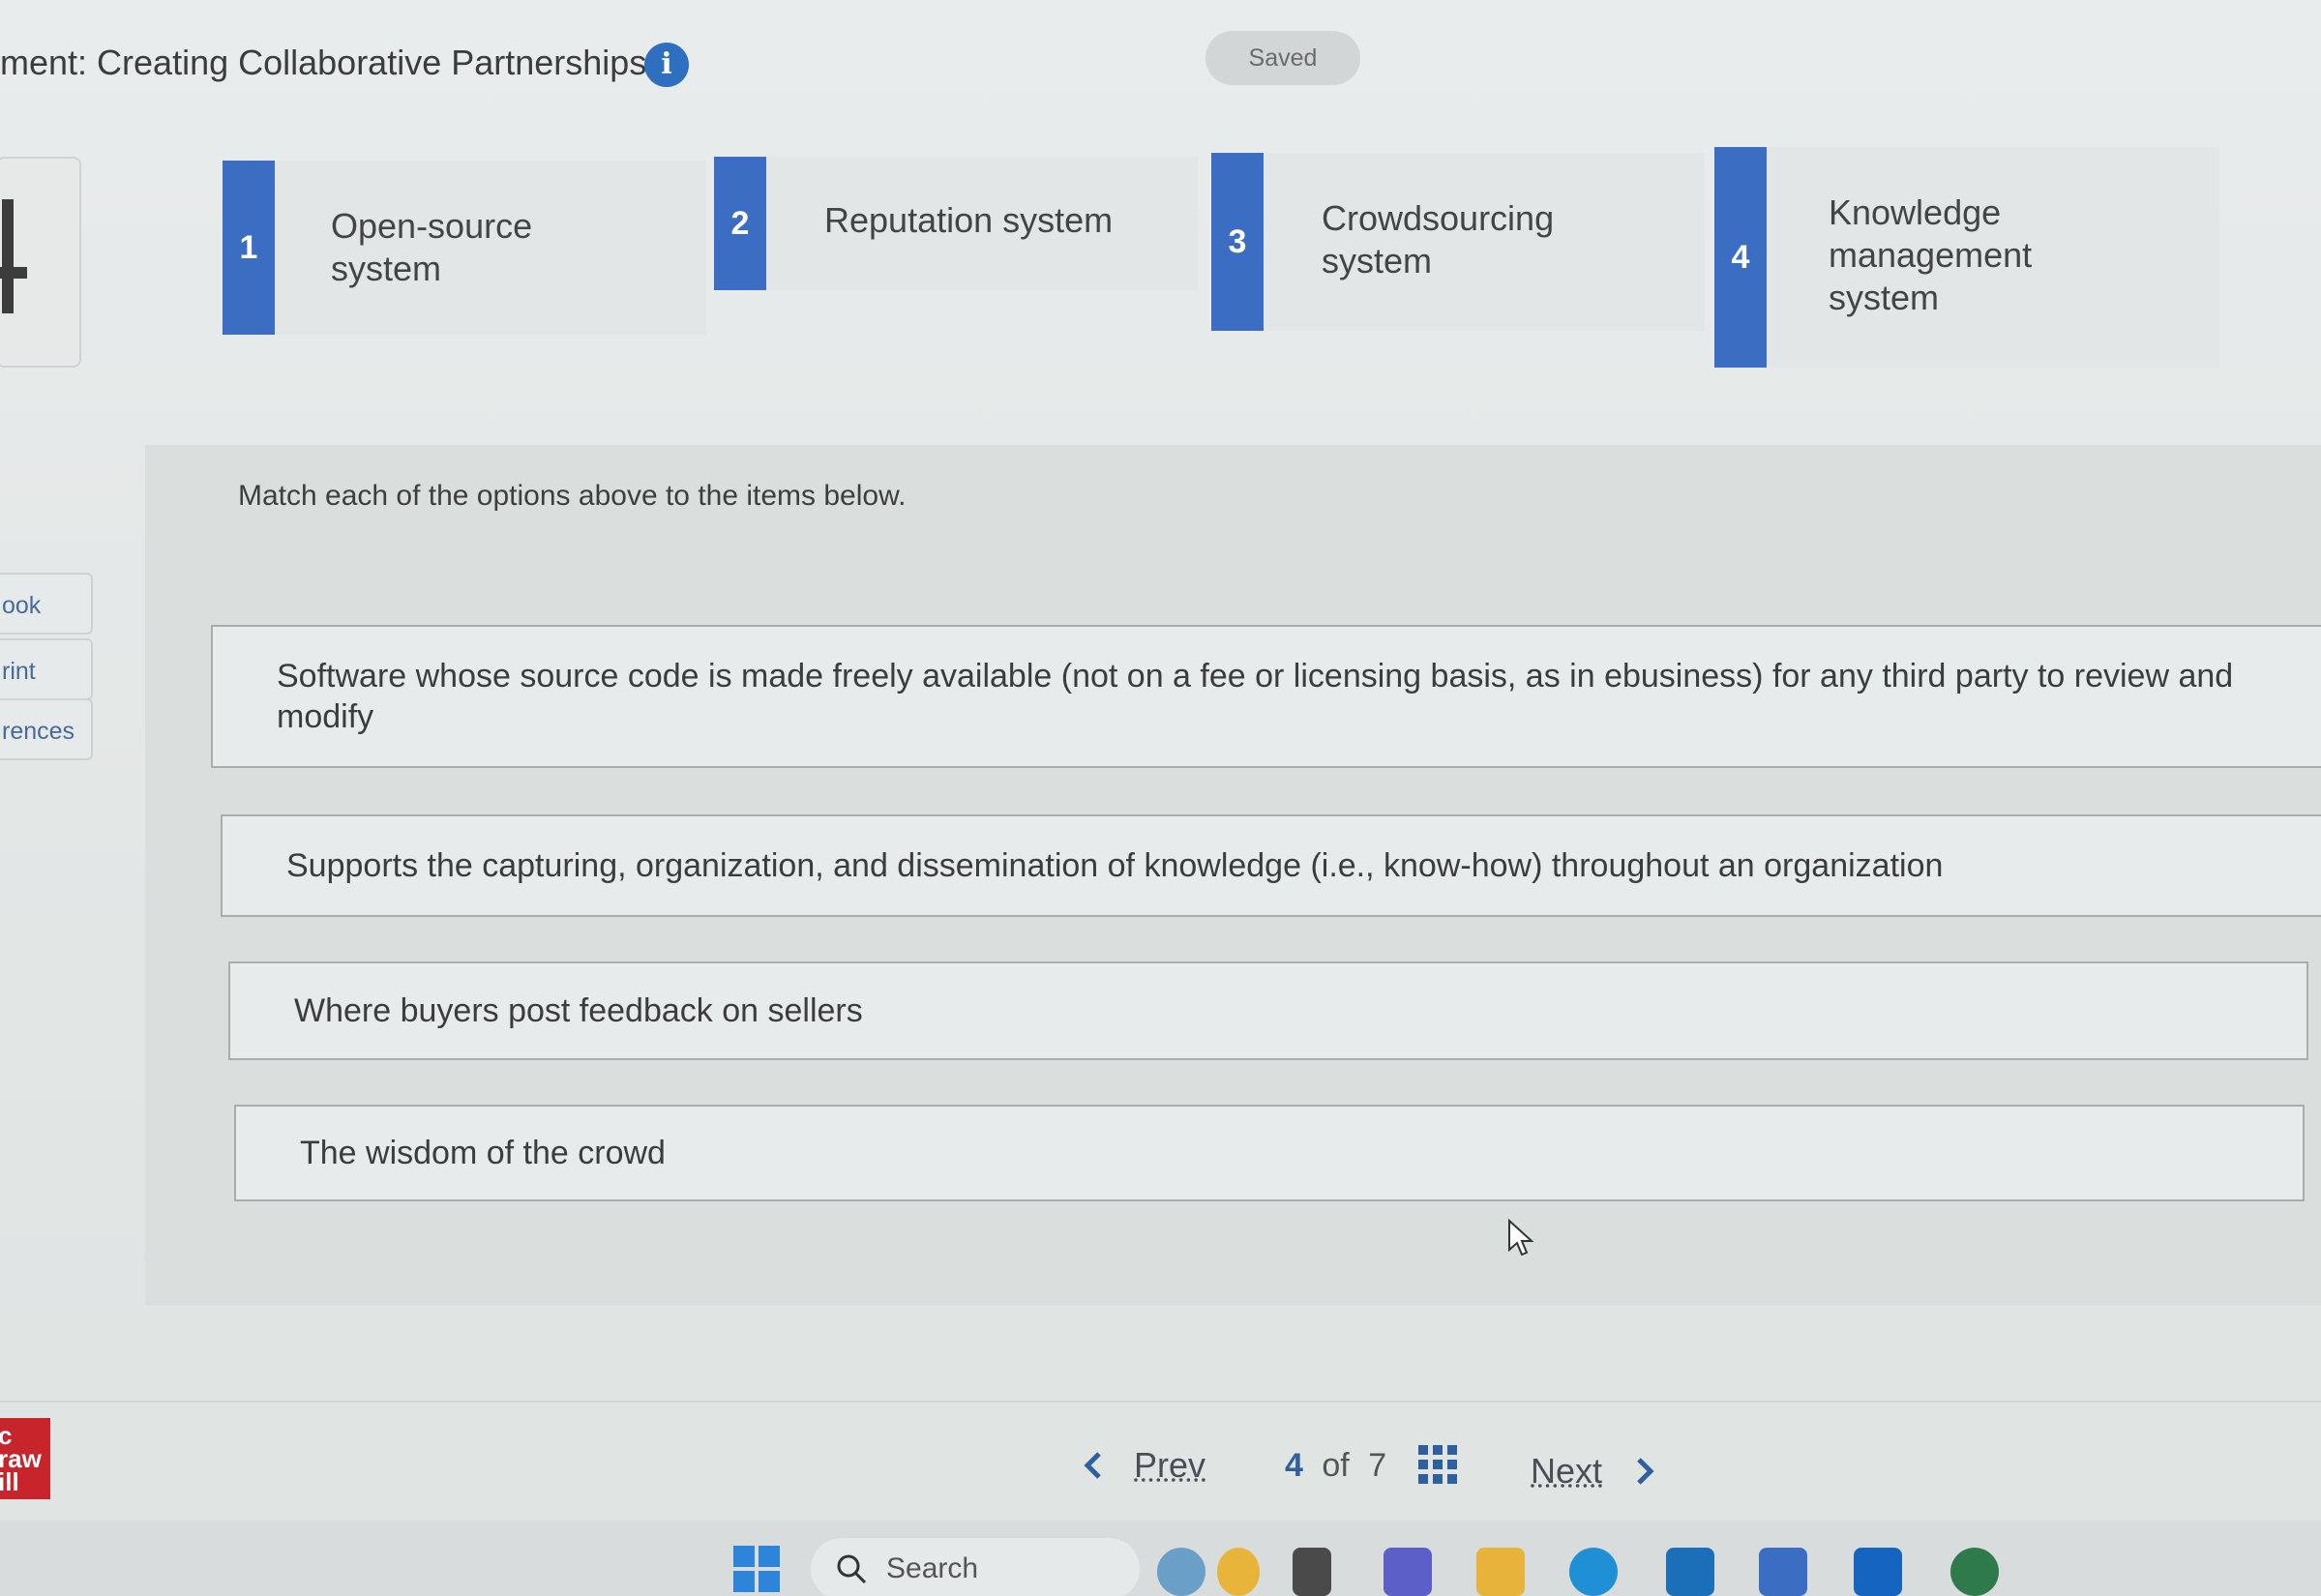  Describe the element at coordinates (756, 1569) in the screenshot. I see `windows-start-icon` at that location.